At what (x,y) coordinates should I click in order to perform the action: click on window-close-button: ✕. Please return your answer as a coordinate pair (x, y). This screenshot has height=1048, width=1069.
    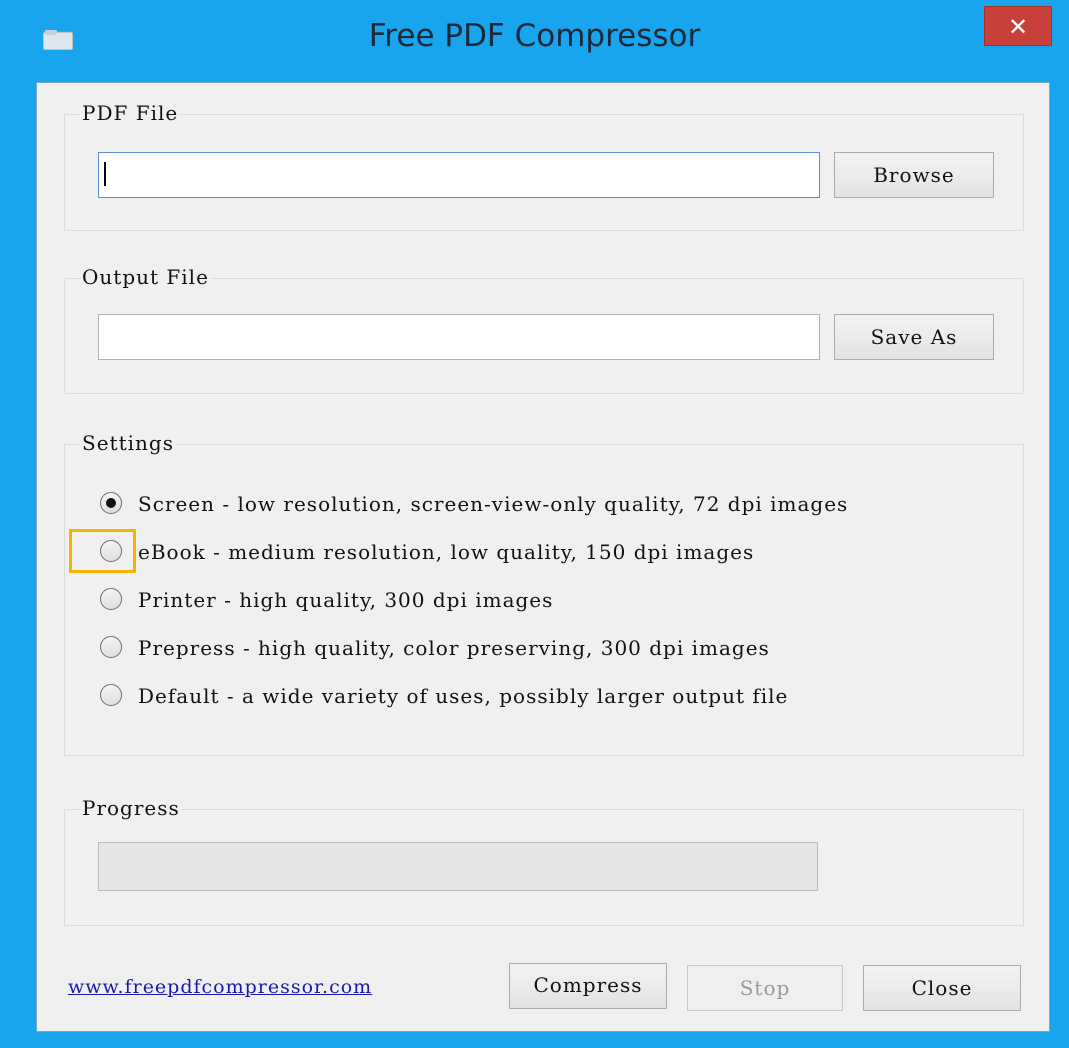
    Looking at the image, I should click on (1018, 26).